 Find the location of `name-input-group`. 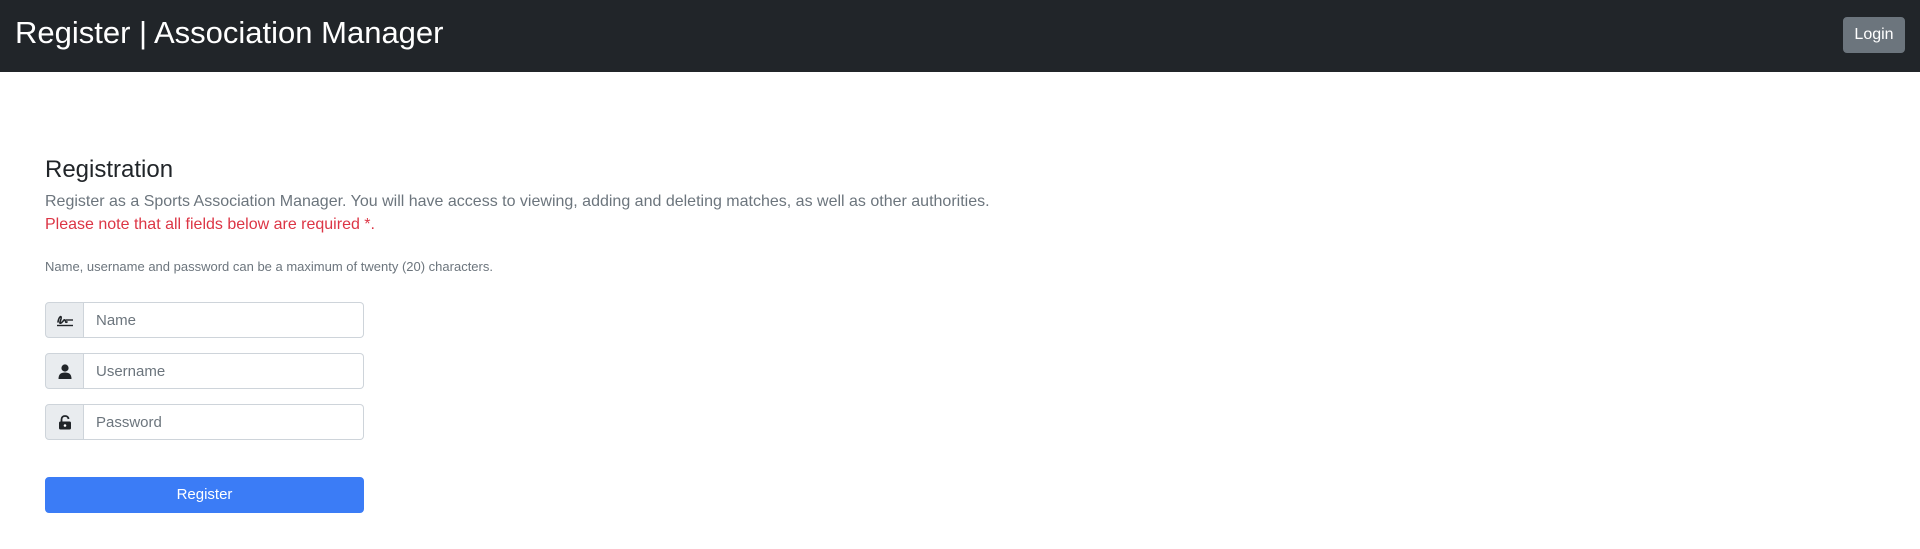

name-input-group is located at coordinates (204, 320).